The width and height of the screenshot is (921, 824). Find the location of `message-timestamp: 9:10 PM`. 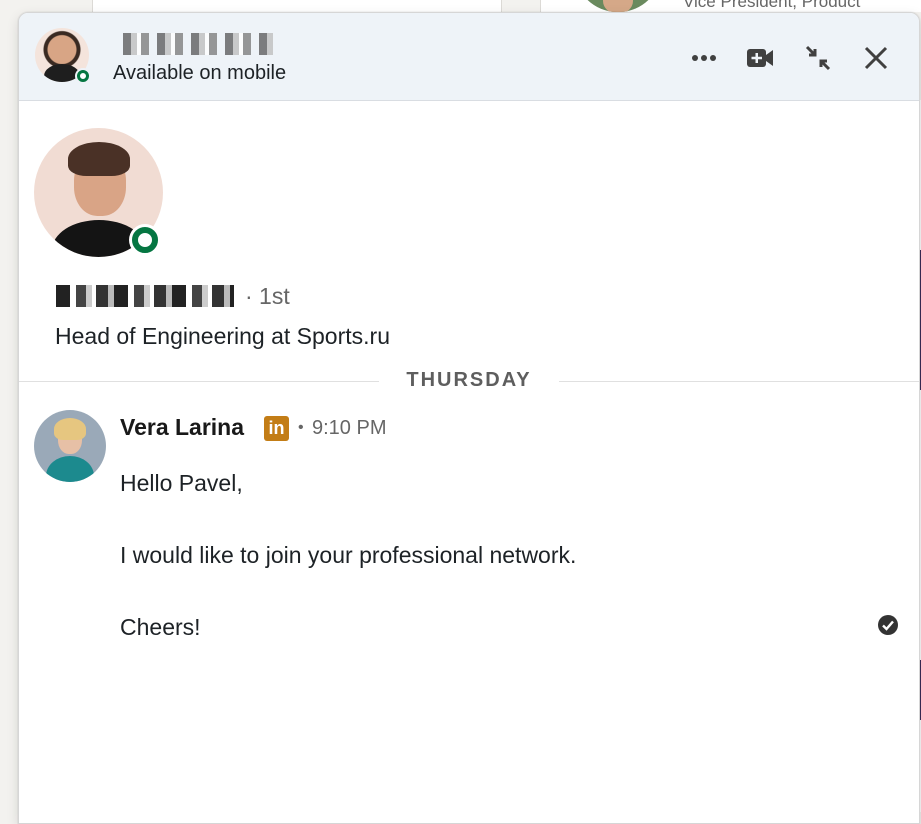

message-timestamp: 9:10 PM is located at coordinates (349, 428).